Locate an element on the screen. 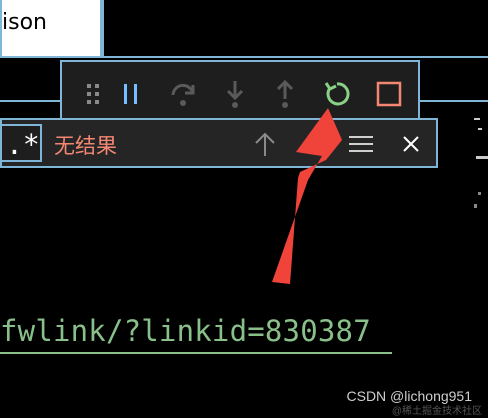 Image resolution: width=488 pixels, height=418 pixels. restart-icon is located at coordinates (337, 94).